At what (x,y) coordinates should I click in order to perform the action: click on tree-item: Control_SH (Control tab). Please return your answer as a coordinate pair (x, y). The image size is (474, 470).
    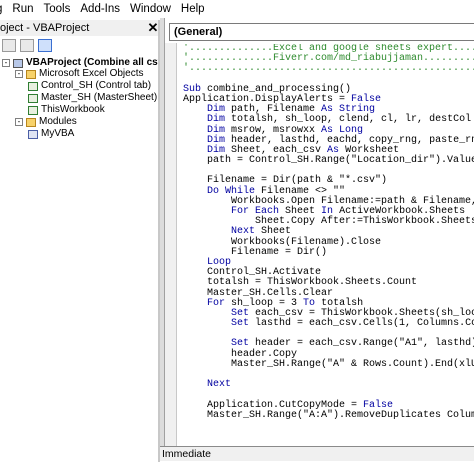
    Looking at the image, I should click on (89, 86).